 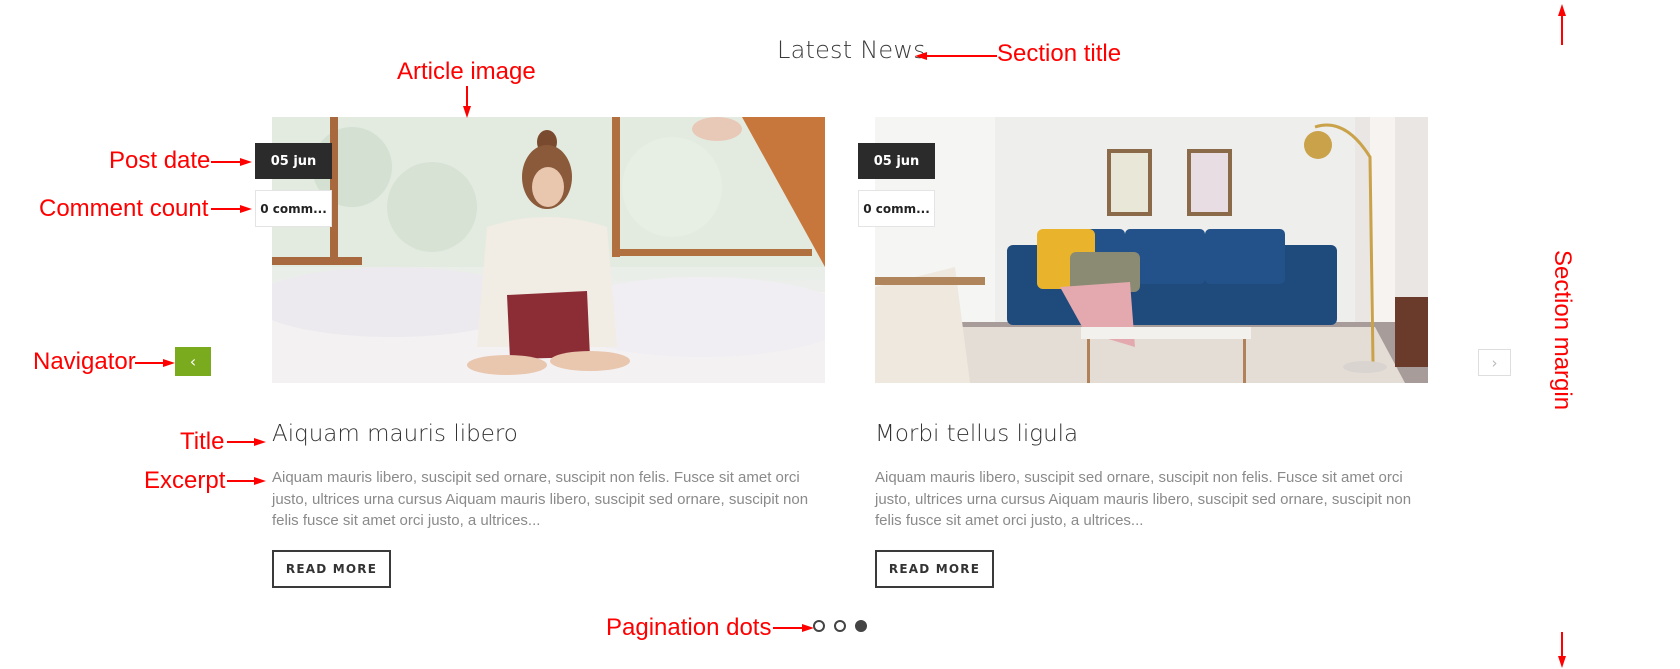 I want to click on arrow-left-icon, so click(x=921, y=56).